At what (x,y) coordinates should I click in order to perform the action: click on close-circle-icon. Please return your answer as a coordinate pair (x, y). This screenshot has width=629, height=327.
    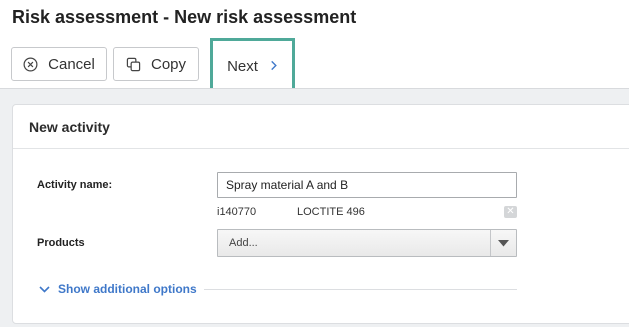
    Looking at the image, I should click on (30, 64).